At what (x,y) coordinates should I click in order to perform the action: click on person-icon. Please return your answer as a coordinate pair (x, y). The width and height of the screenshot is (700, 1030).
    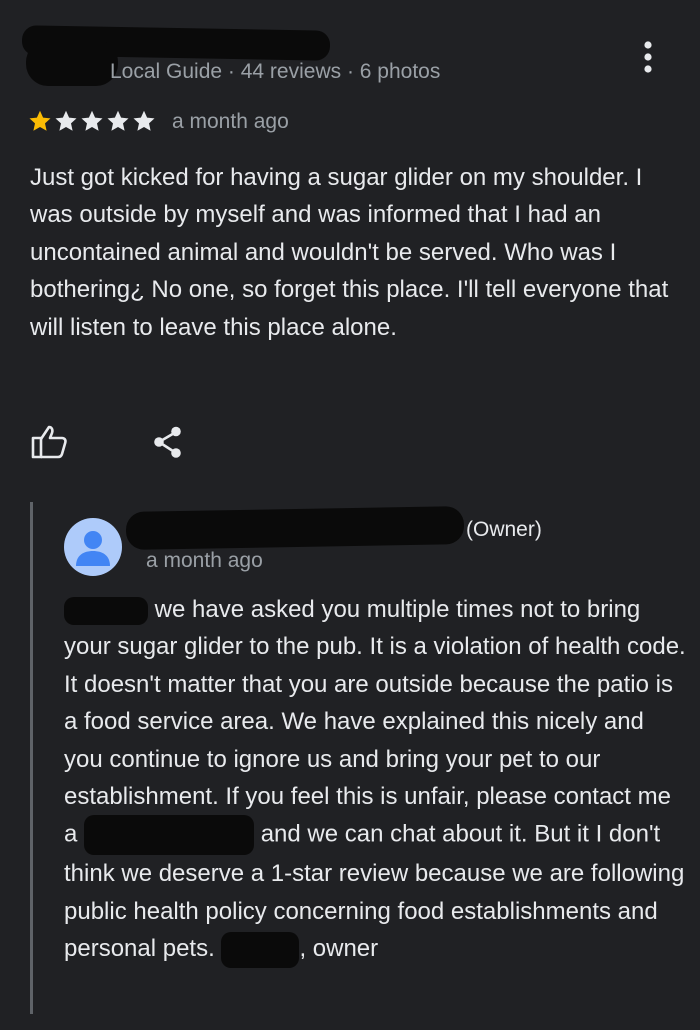
    Looking at the image, I should click on (93, 547).